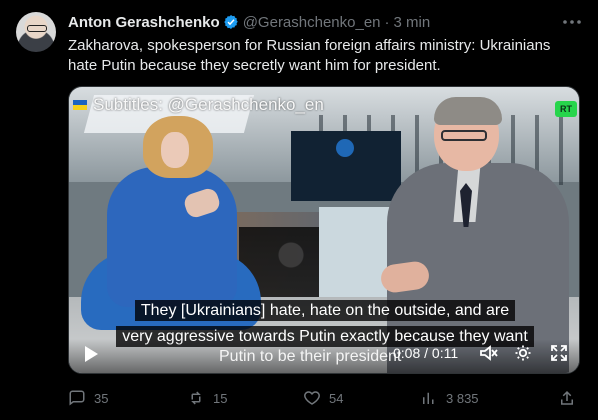 This screenshot has height=420, width=598. I want to click on verified-badge-icon, so click(230, 22).